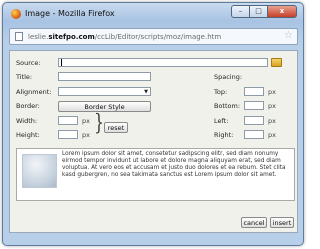 The image size is (320, 249). What do you see at coordinates (24, 77) in the screenshot?
I see `title-label: Title:` at bounding box center [24, 77].